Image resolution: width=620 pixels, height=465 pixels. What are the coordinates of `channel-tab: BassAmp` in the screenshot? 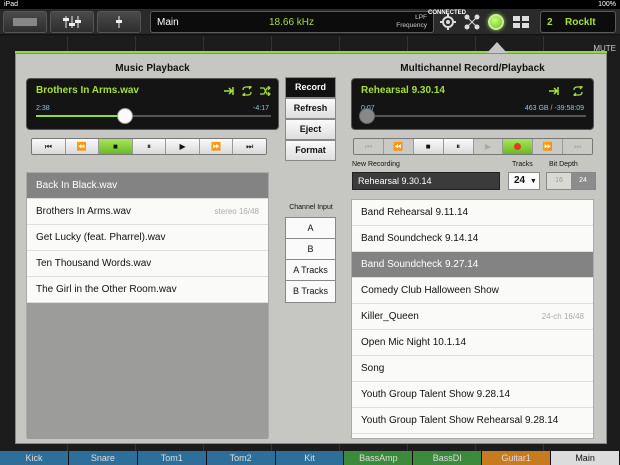 It's located at (379, 458).